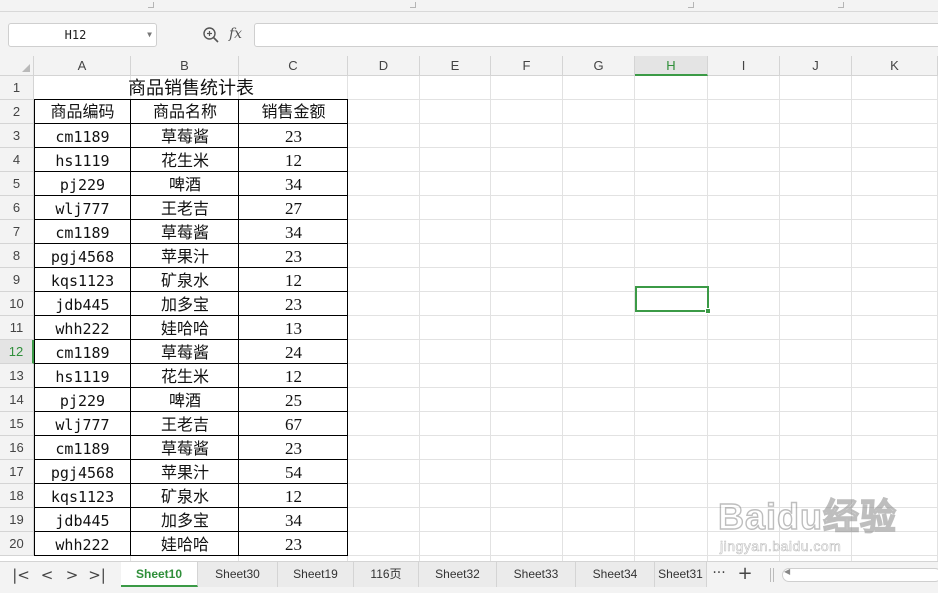 The width and height of the screenshot is (938, 593). Describe the element at coordinates (17, 184) in the screenshot. I see `row-header-5: 5` at that location.